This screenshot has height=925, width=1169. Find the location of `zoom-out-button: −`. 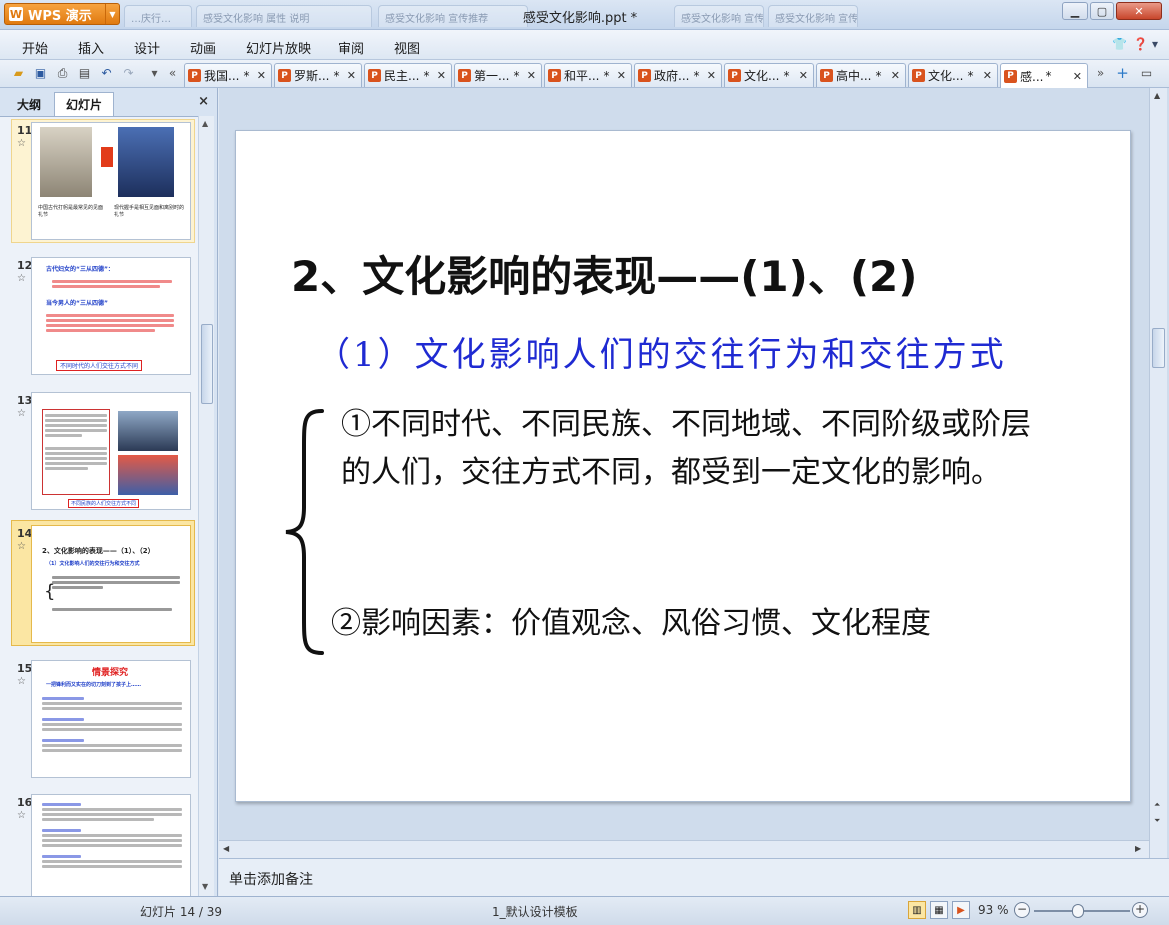

zoom-out-button: − is located at coordinates (1022, 910).